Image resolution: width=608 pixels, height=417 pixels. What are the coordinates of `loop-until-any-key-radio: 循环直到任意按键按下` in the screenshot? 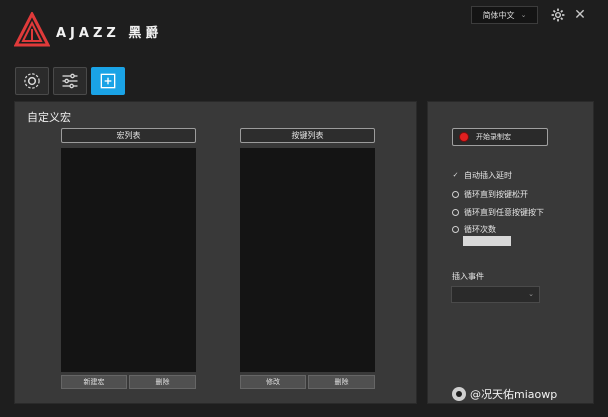 It's located at (498, 212).